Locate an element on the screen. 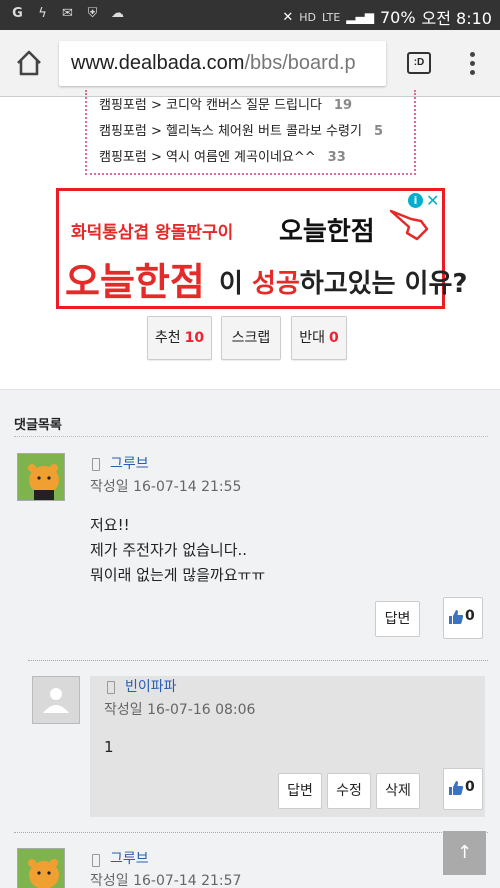  related-post-item: 캠핑포럼 > 역시 여름엔 계곡이네요^^ 33 is located at coordinates (222, 155).